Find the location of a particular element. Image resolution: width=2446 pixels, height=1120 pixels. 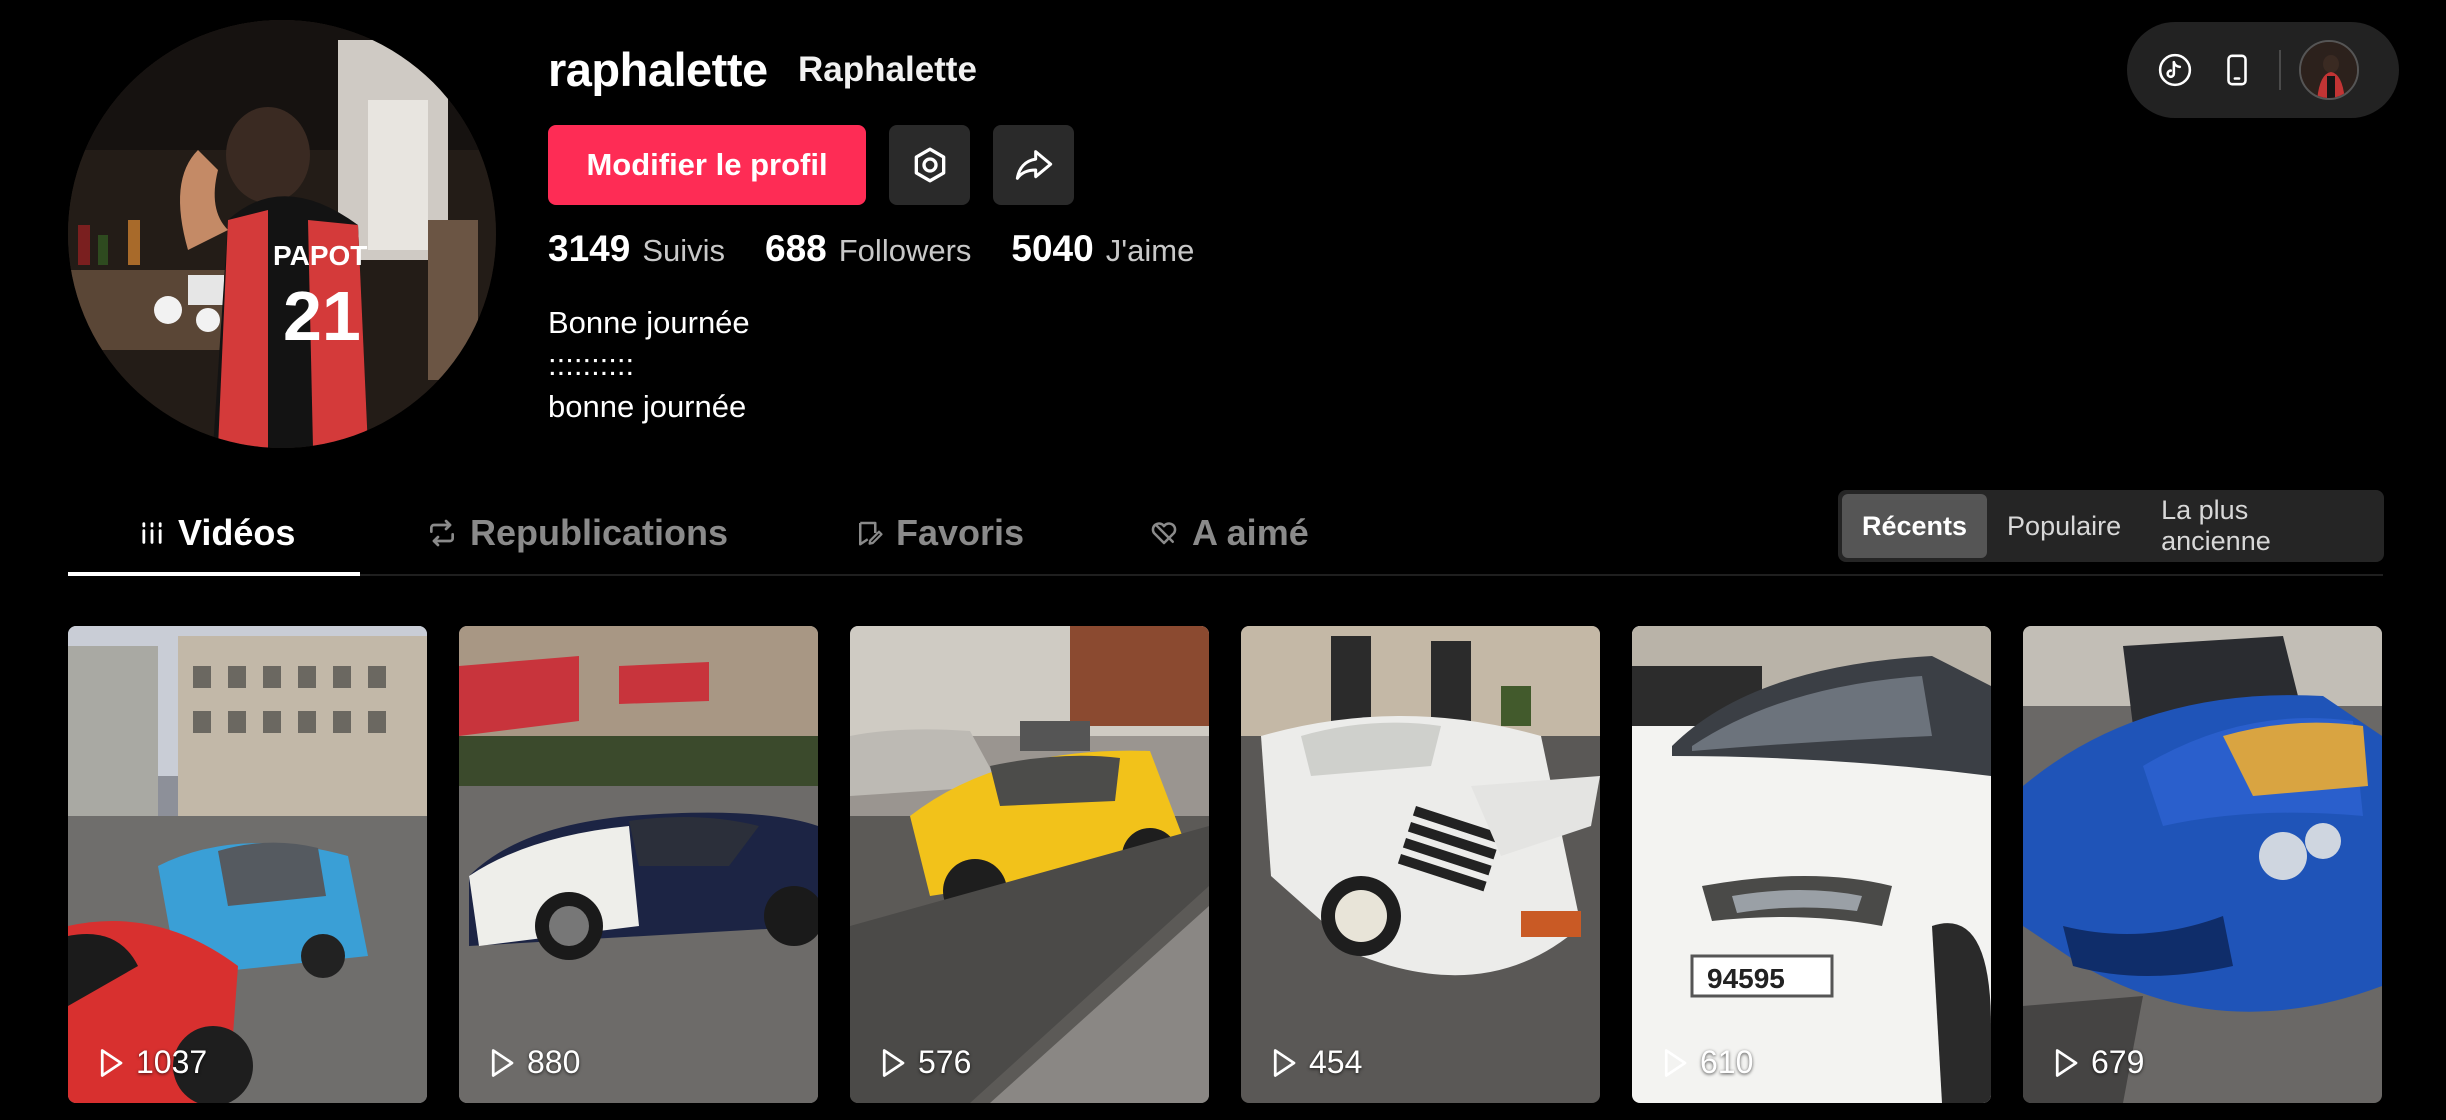

view-count: 880 is located at coordinates (534, 1062).